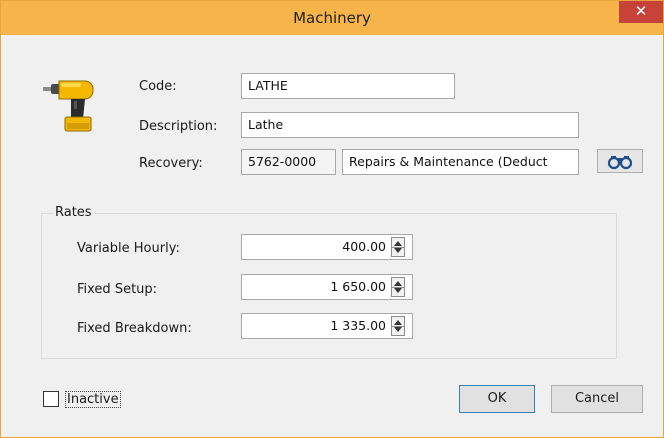 This screenshot has height=438, width=664. What do you see at coordinates (327, 287) in the screenshot?
I see `fixed-setup-input: 1 650.00` at bounding box center [327, 287].